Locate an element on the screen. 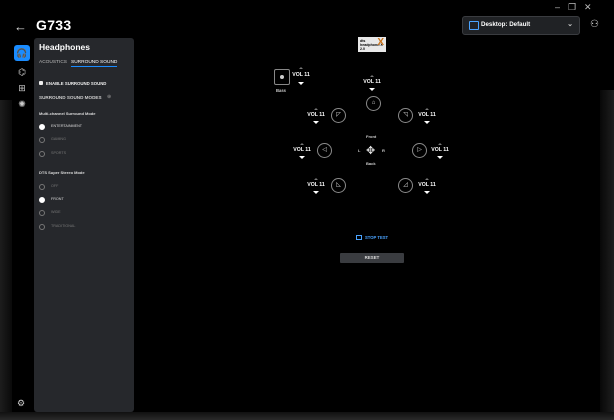 The height and width of the screenshot is (420, 614). panel-title: Headphones is located at coordinates (65, 47).